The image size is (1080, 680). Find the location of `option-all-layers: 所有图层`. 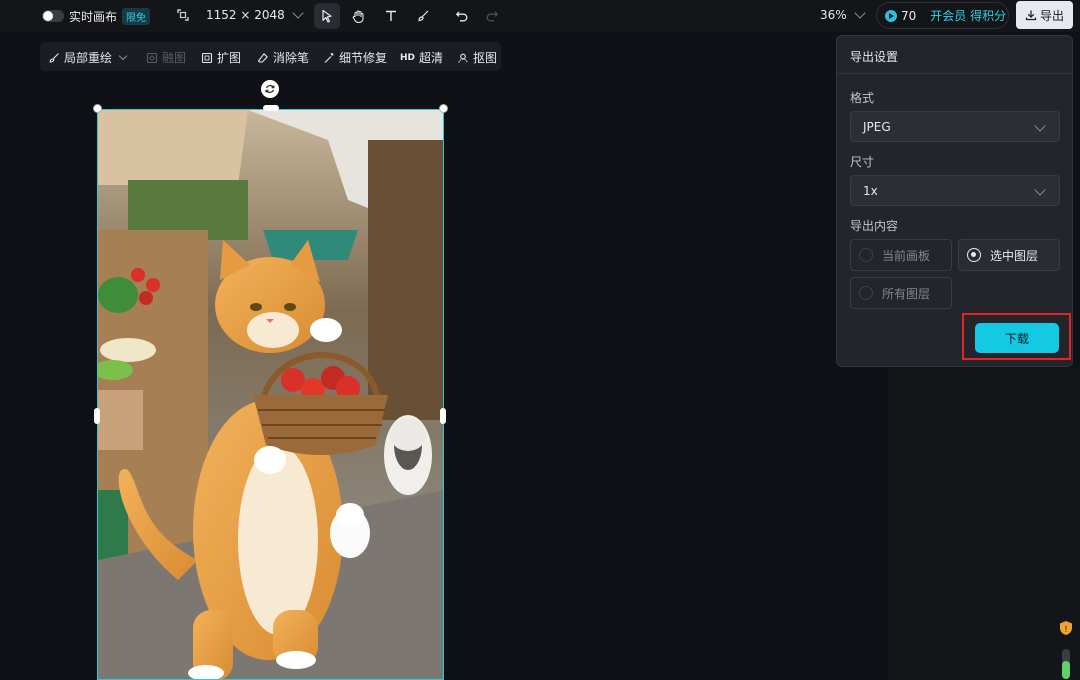

option-all-layers: 所有图层 is located at coordinates (901, 293).